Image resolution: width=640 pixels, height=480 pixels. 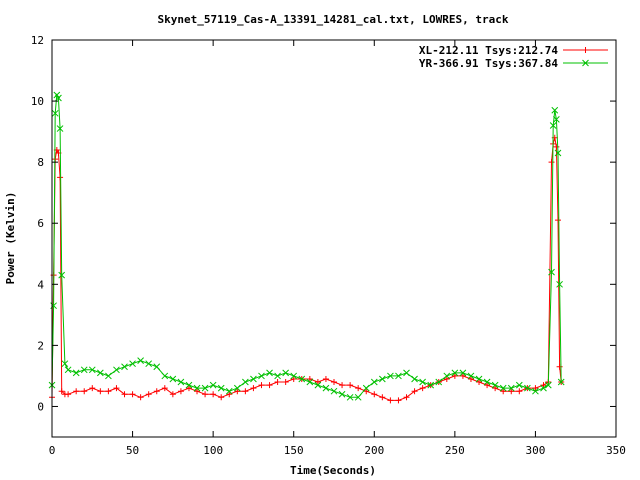 I want to click on x-tick-label: 300, so click(x=535, y=450).